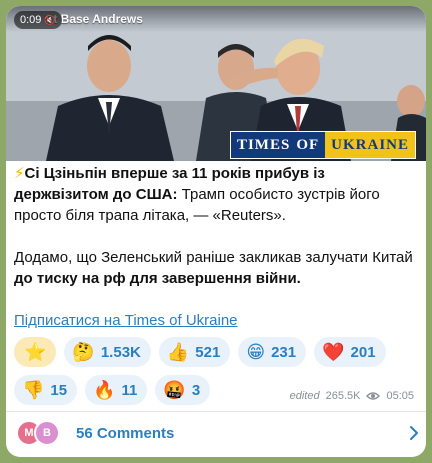  I want to click on reaction-grin: 😁 231, so click(272, 352).